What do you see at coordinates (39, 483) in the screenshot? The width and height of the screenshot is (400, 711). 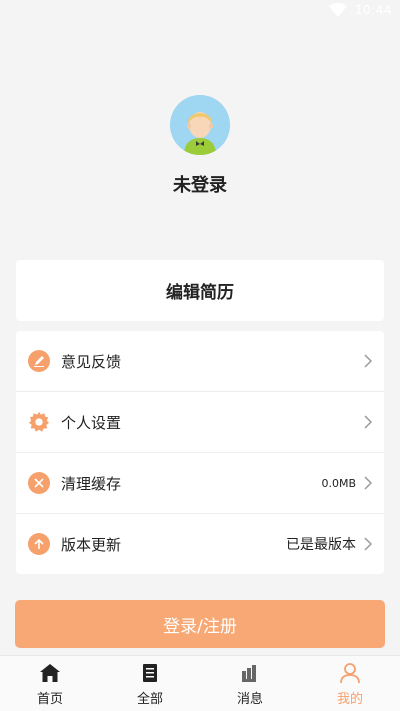 I see `clear-icon` at bounding box center [39, 483].